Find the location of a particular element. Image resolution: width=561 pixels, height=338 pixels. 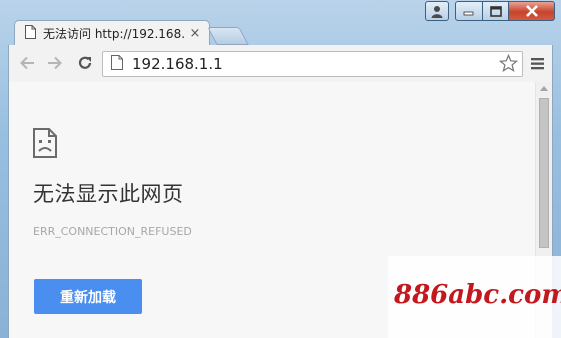

reload-button: 重新加载 is located at coordinates (88, 296).